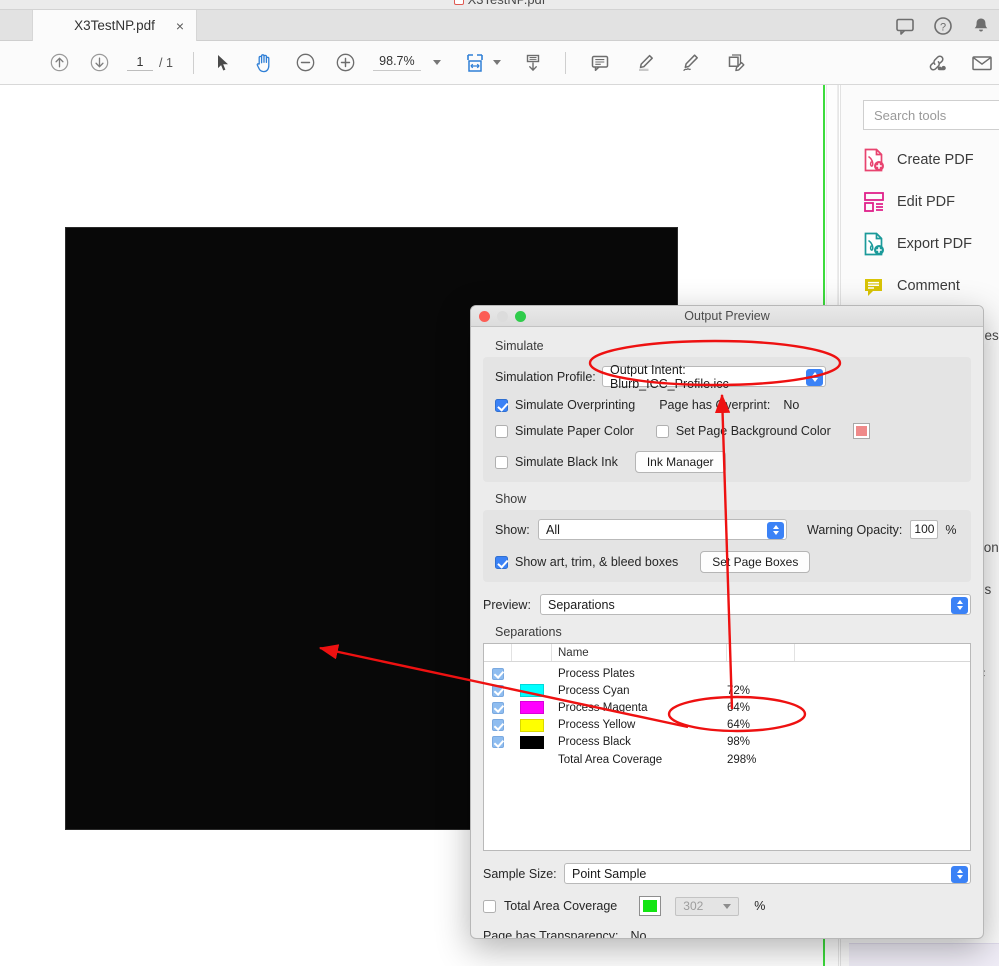 The width and height of the screenshot is (999, 966). I want to click on simulation-profile-select: Output Intent: Blurb_ICC_Profile.icc, so click(714, 377).